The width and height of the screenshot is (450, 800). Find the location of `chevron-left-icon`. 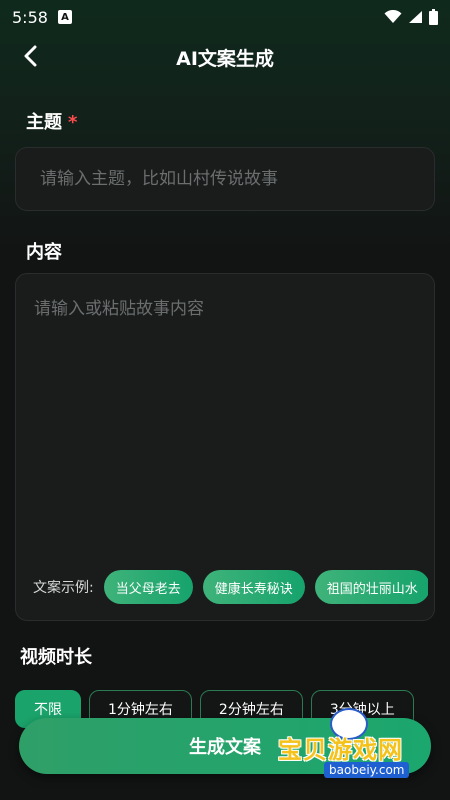

chevron-left-icon is located at coordinates (30, 56).